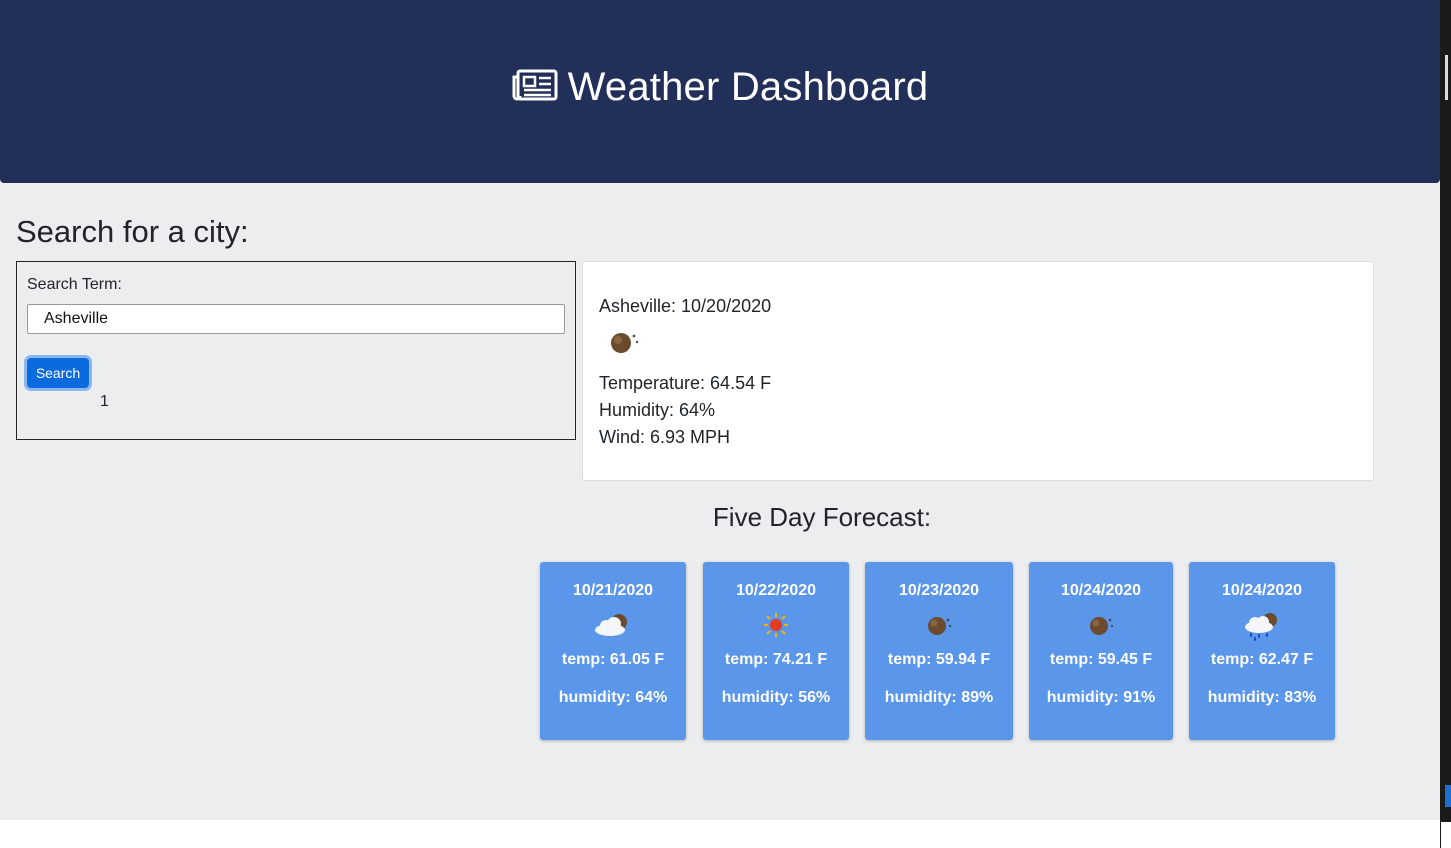  What do you see at coordinates (776, 697) in the screenshot?
I see `forecast-humidity: humidity: 56%` at bounding box center [776, 697].